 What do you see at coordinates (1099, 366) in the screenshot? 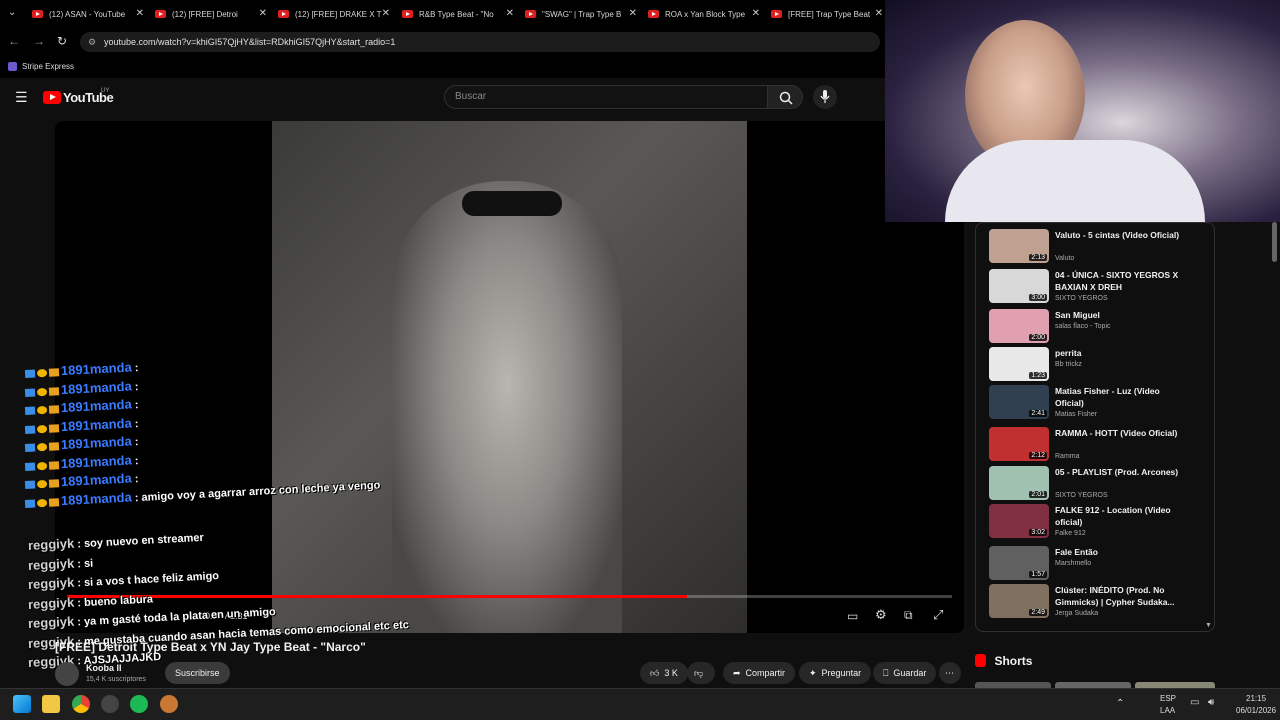
I see `list-item: 1:23 perrita Bb trickz` at bounding box center [1099, 366].